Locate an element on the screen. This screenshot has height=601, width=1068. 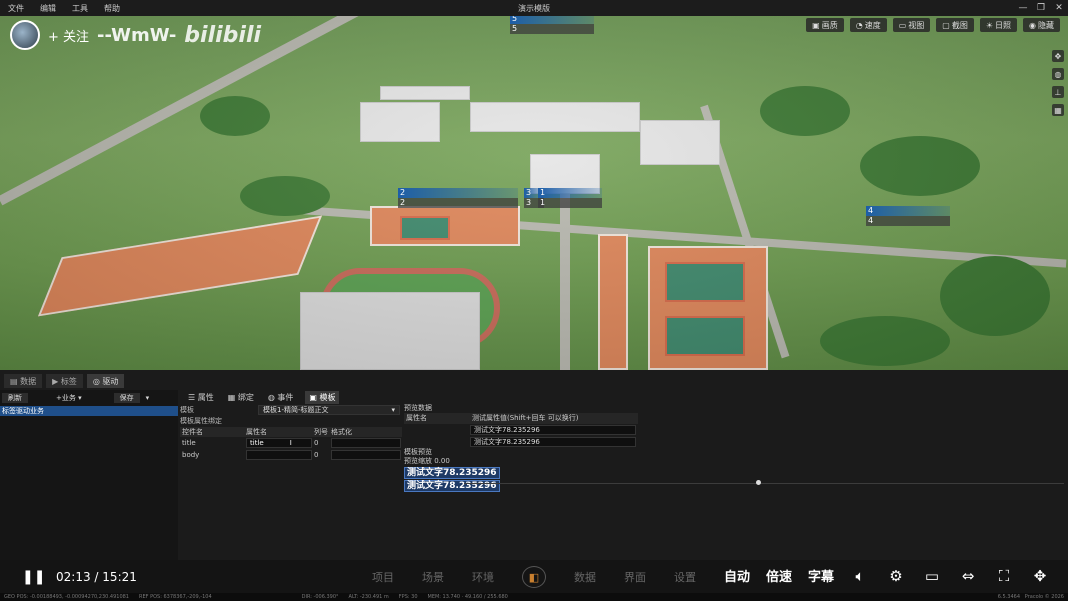
screenshot-icon: ▢ is located at coordinates (946, 25).